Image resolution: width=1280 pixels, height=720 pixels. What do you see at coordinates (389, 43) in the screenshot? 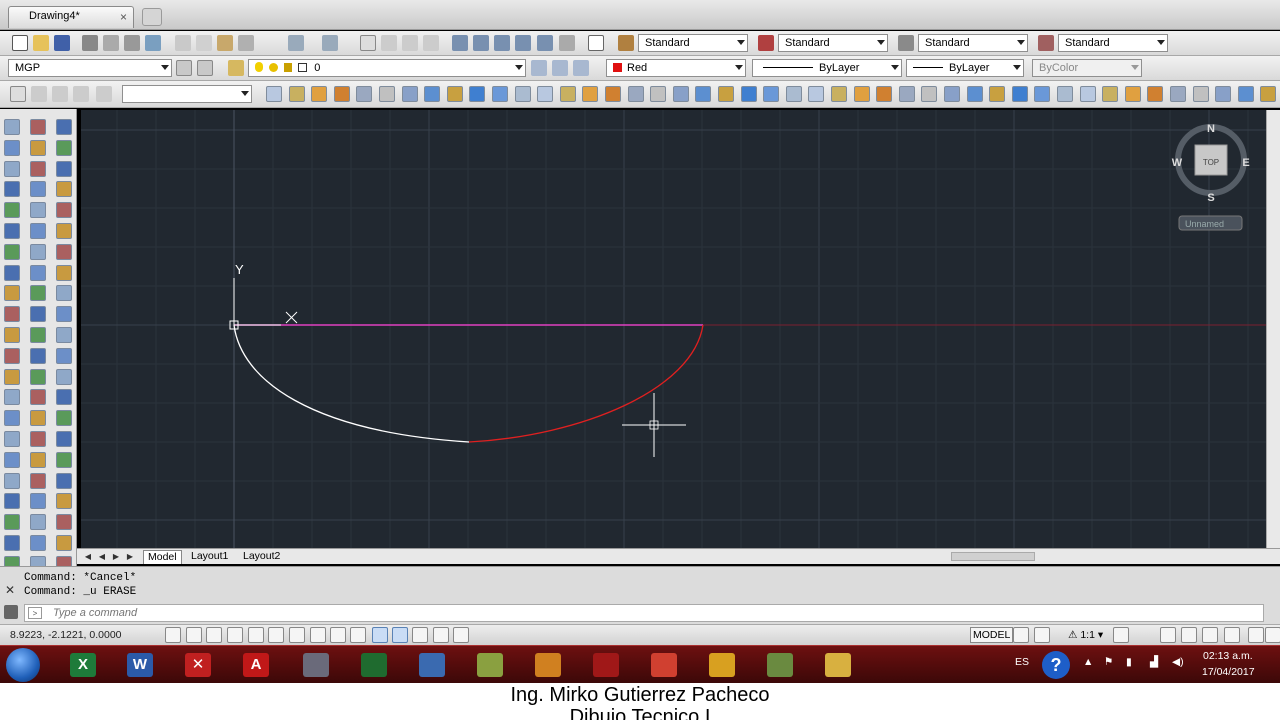
I see `zoom-realtime-icon` at bounding box center [389, 43].